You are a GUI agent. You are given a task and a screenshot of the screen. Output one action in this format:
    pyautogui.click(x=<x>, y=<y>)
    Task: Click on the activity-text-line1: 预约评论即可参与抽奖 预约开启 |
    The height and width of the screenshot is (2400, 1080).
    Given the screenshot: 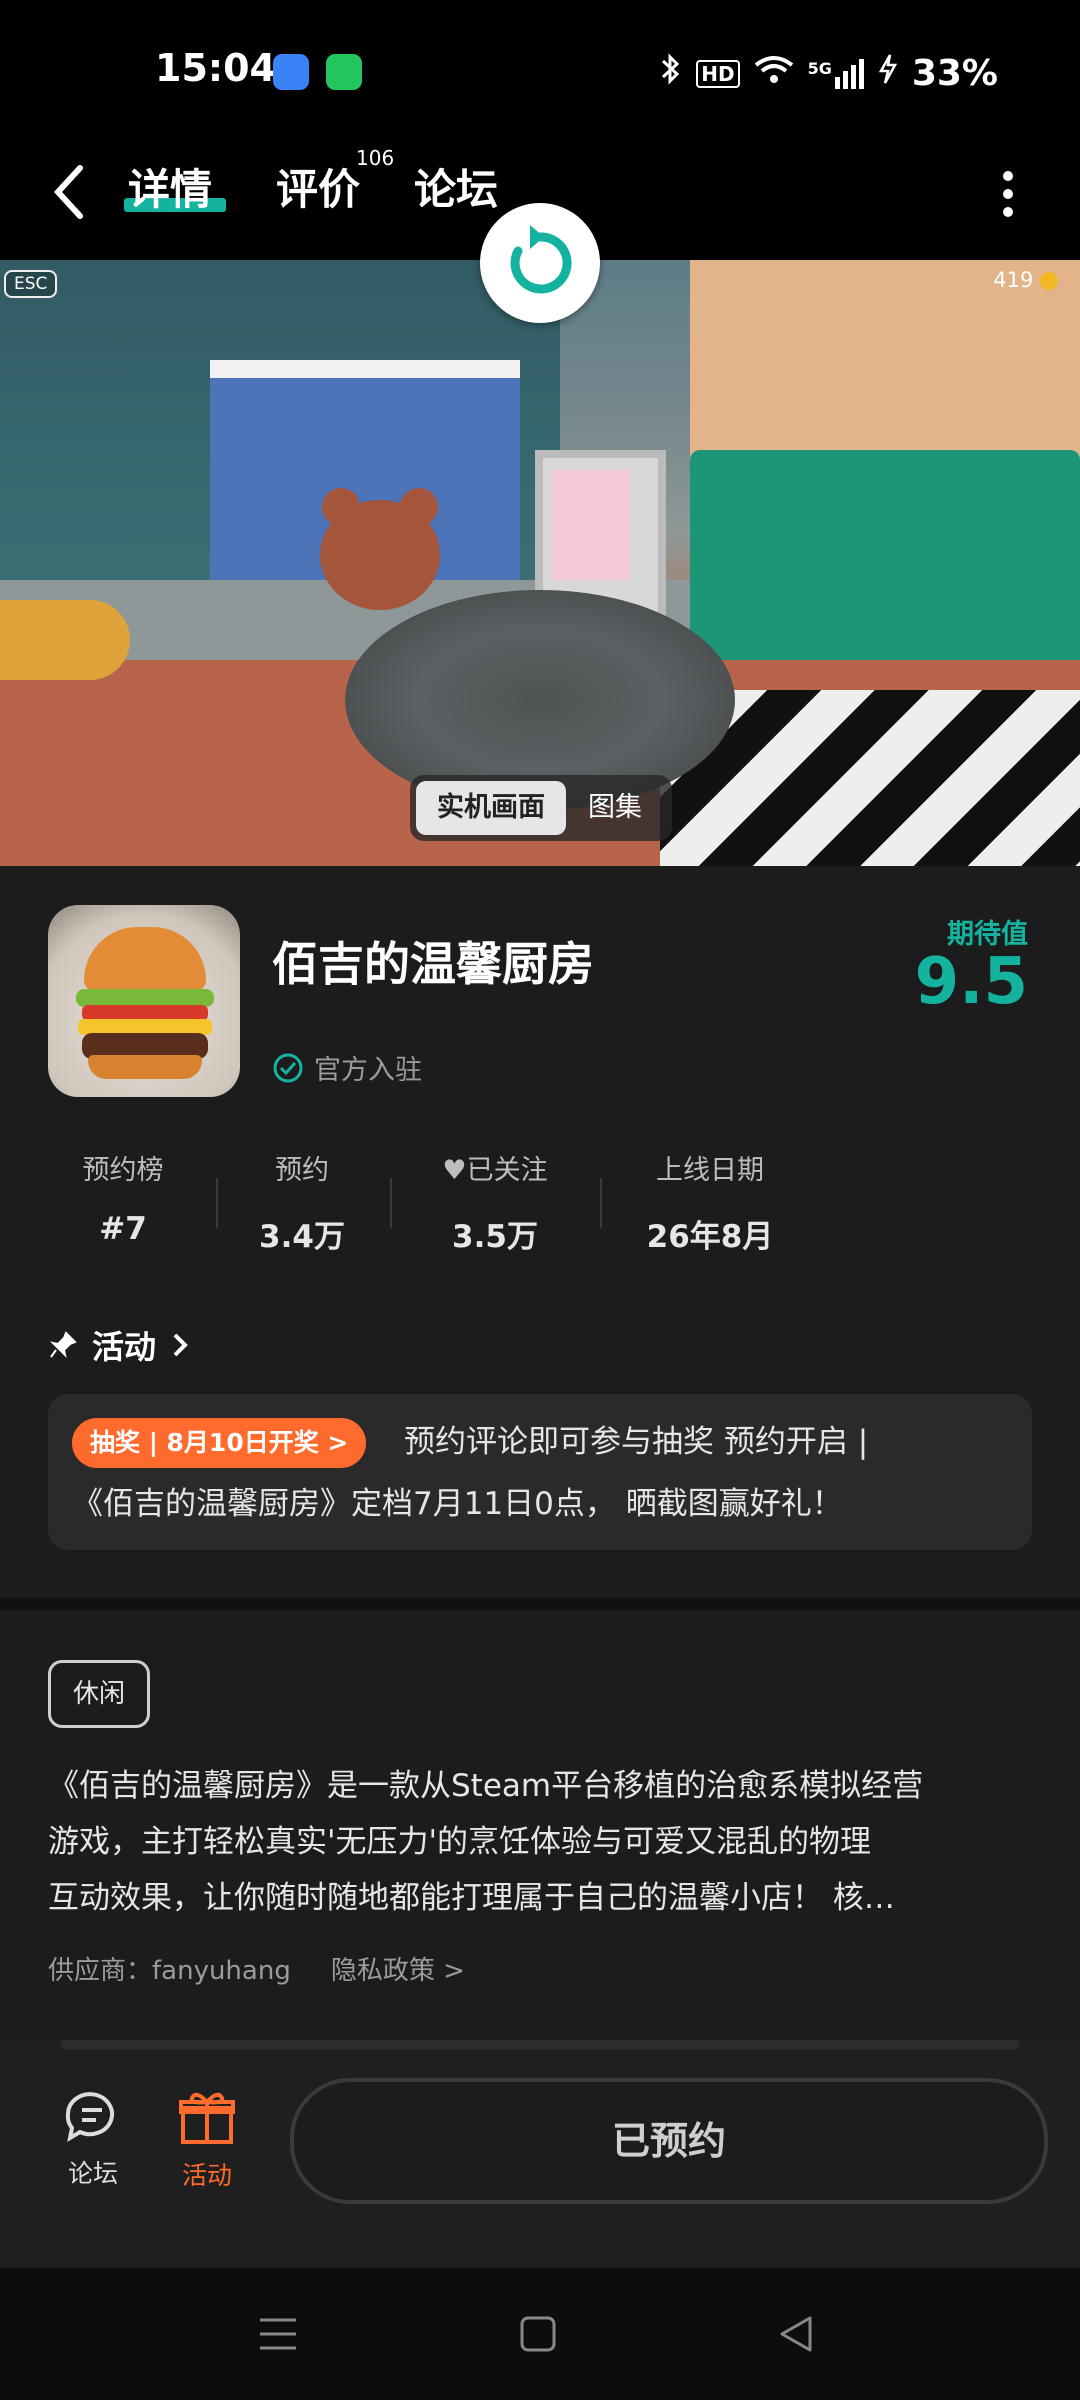 What is the action you would take?
    pyautogui.click(x=636, y=1442)
    